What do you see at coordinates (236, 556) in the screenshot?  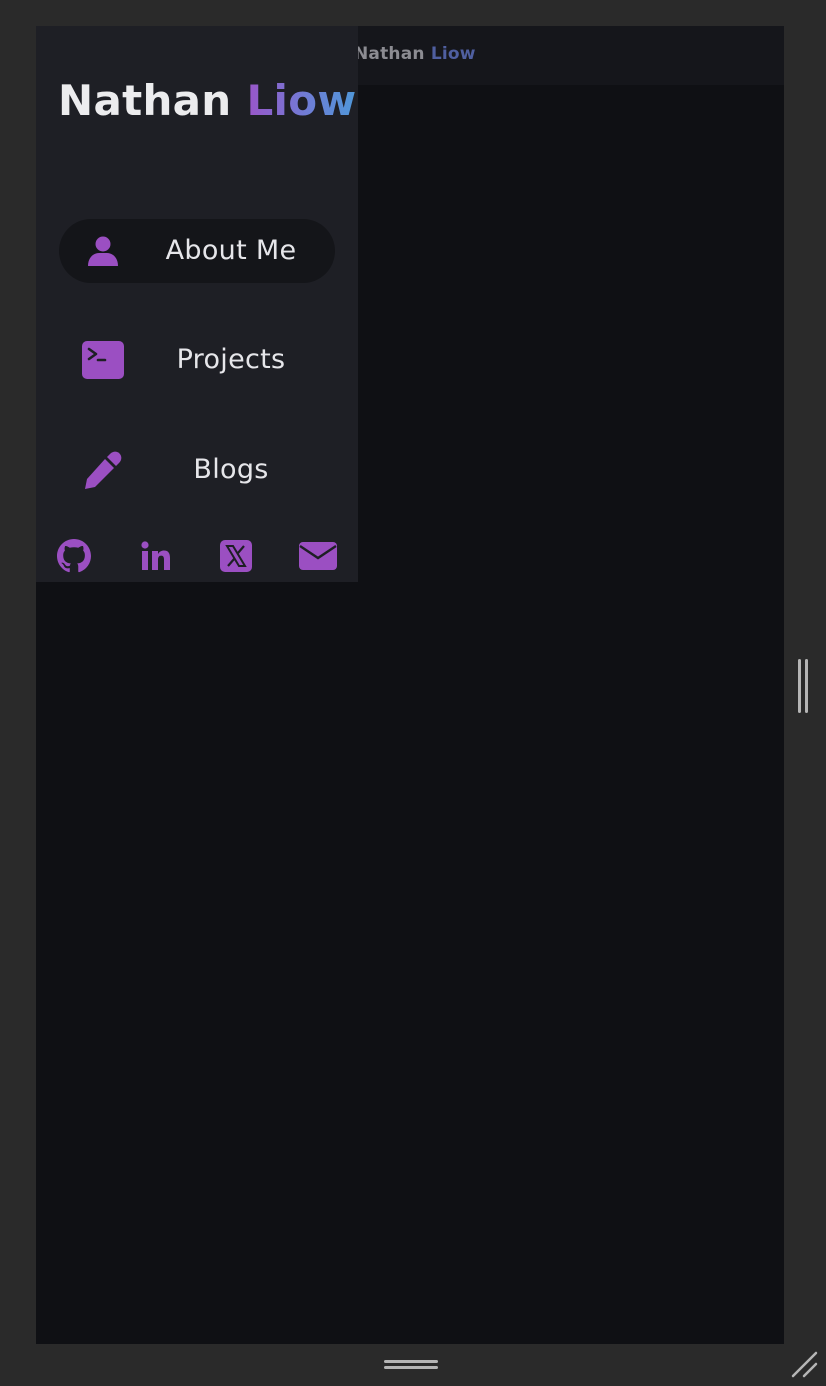 I see `x-twitter-icon` at bounding box center [236, 556].